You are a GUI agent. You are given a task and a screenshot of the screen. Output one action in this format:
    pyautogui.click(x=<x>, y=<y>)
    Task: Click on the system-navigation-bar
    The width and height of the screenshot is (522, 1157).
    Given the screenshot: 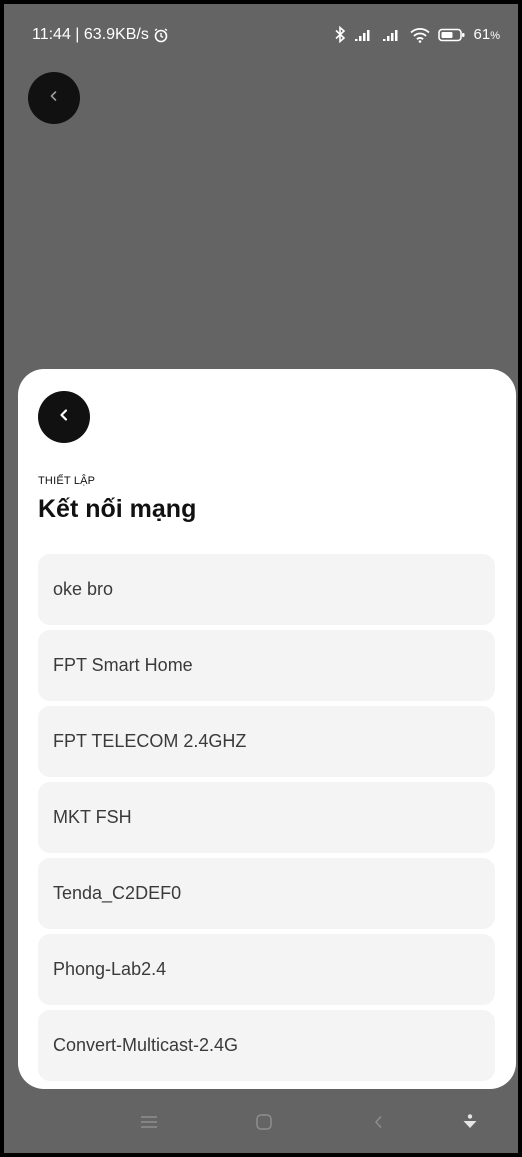 What is the action you would take?
    pyautogui.click(x=261, y=1123)
    